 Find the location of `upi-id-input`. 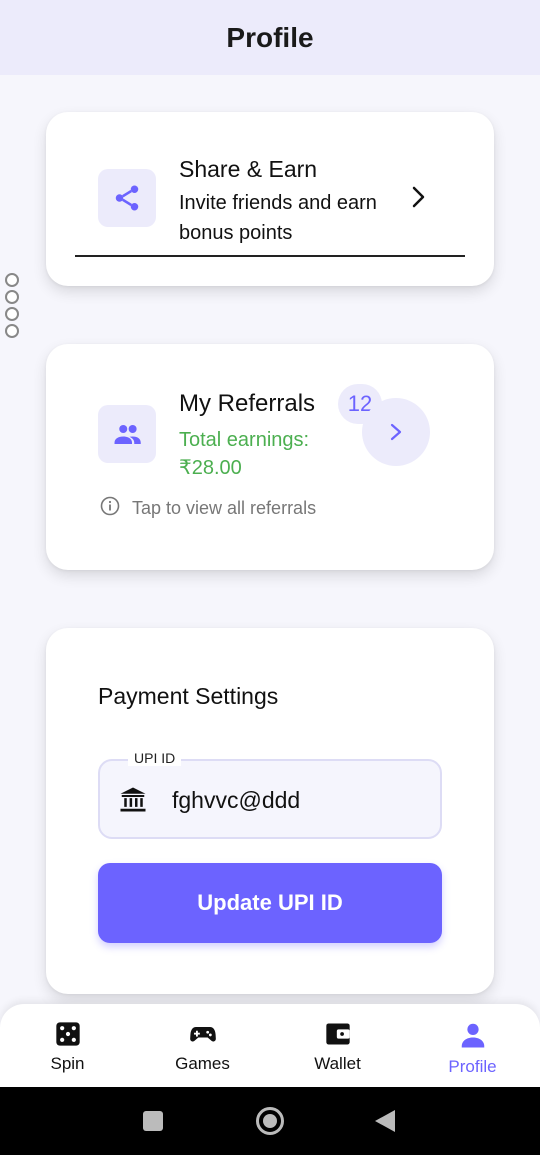

upi-id-input is located at coordinates (297, 800).